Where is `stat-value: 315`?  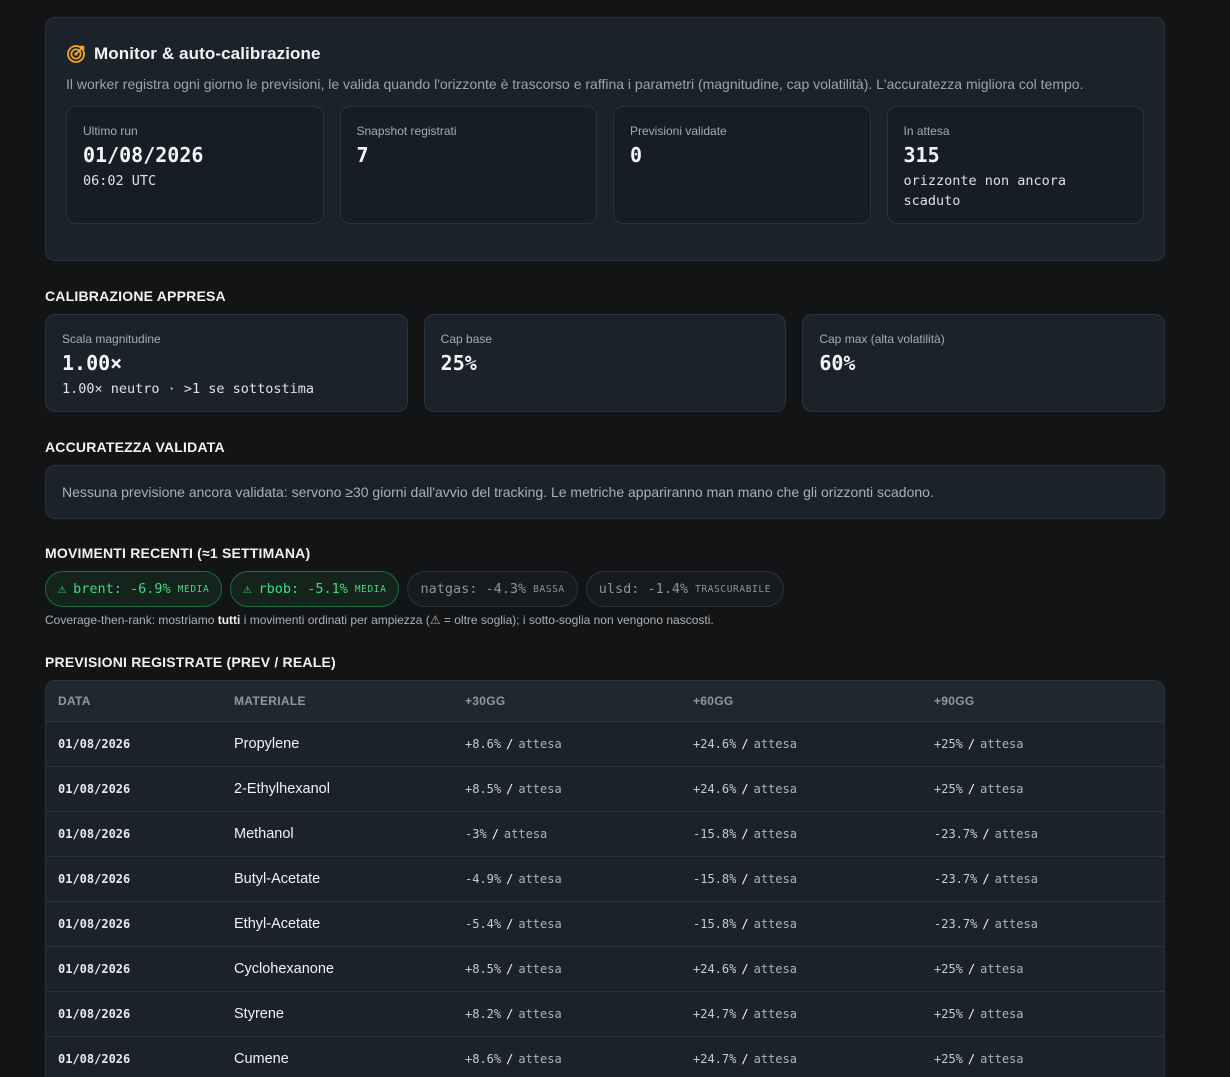 stat-value: 315 is located at coordinates (921, 155).